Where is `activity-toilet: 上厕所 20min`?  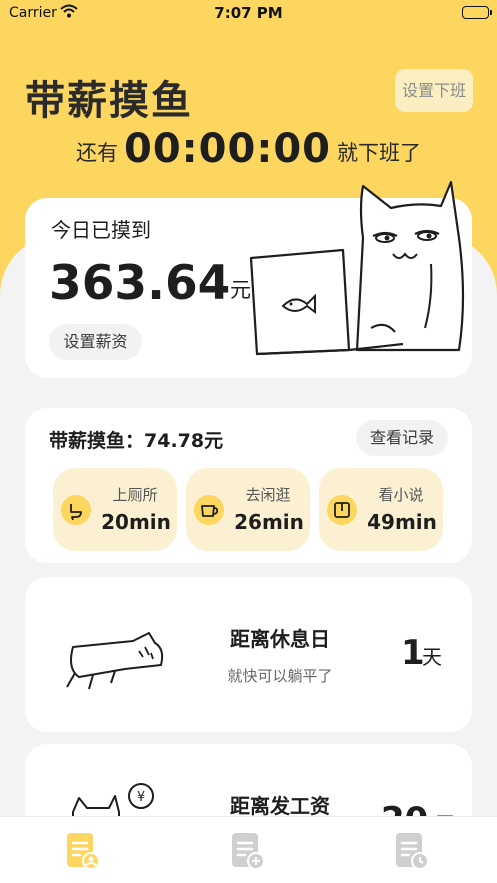
activity-toilet: 上厕所 20min is located at coordinates (115, 509).